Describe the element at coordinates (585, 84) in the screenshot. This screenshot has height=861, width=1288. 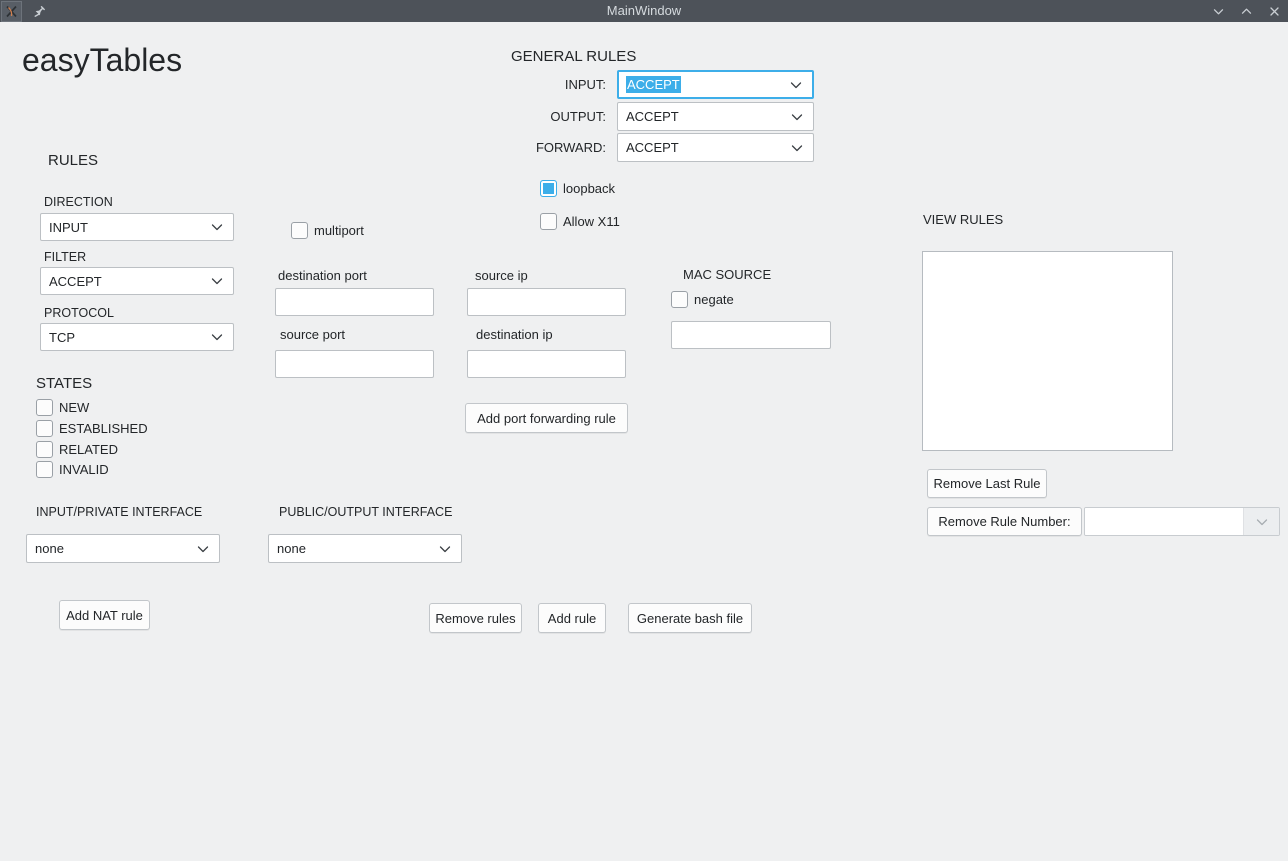
I see `general-input-label: INPUT:` at that location.